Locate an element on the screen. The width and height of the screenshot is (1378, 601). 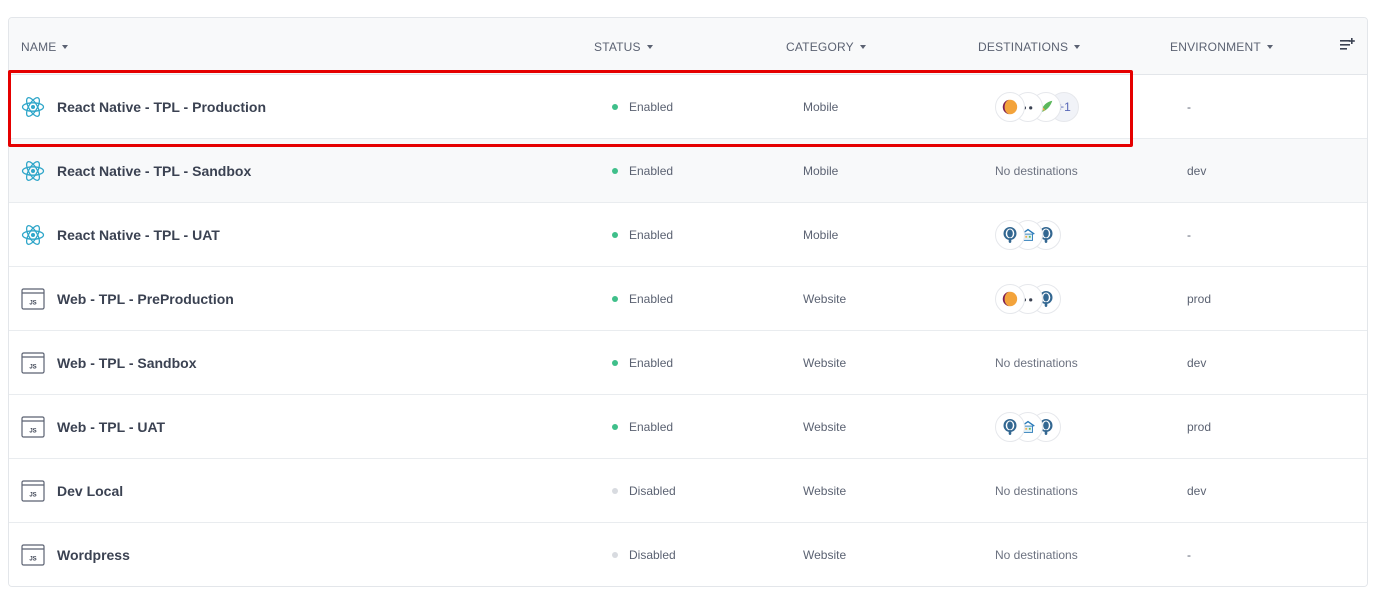
header-status-label: STATUS is located at coordinates (617, 47).